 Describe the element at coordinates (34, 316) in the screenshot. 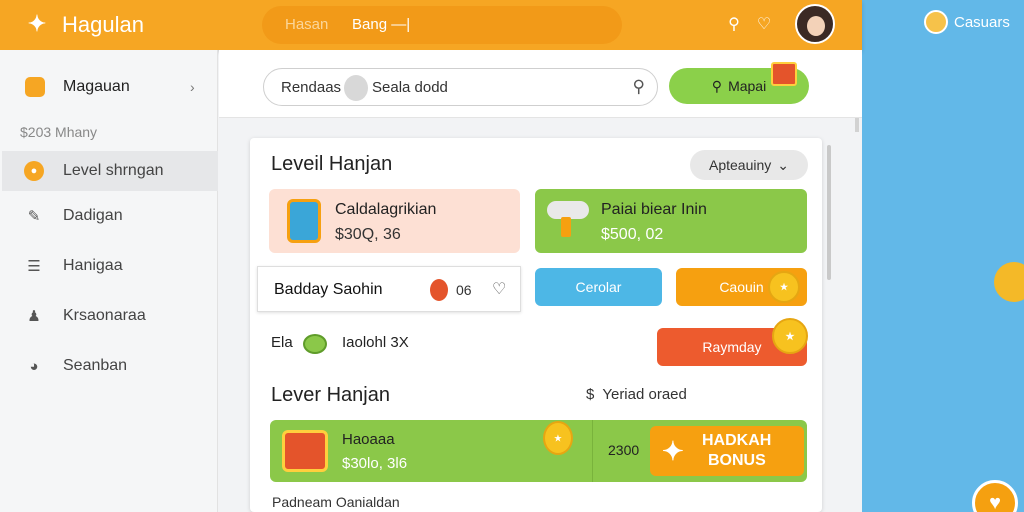

I see `person-icon: ♟` at that location.